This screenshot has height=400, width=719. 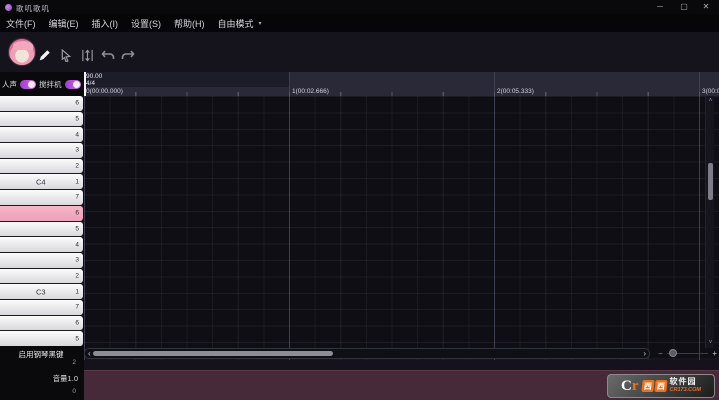 What do you see at coordinates (41, 338) in the screenshot?
I see `piano-key-15: 5` at bounding box center [41, 338].